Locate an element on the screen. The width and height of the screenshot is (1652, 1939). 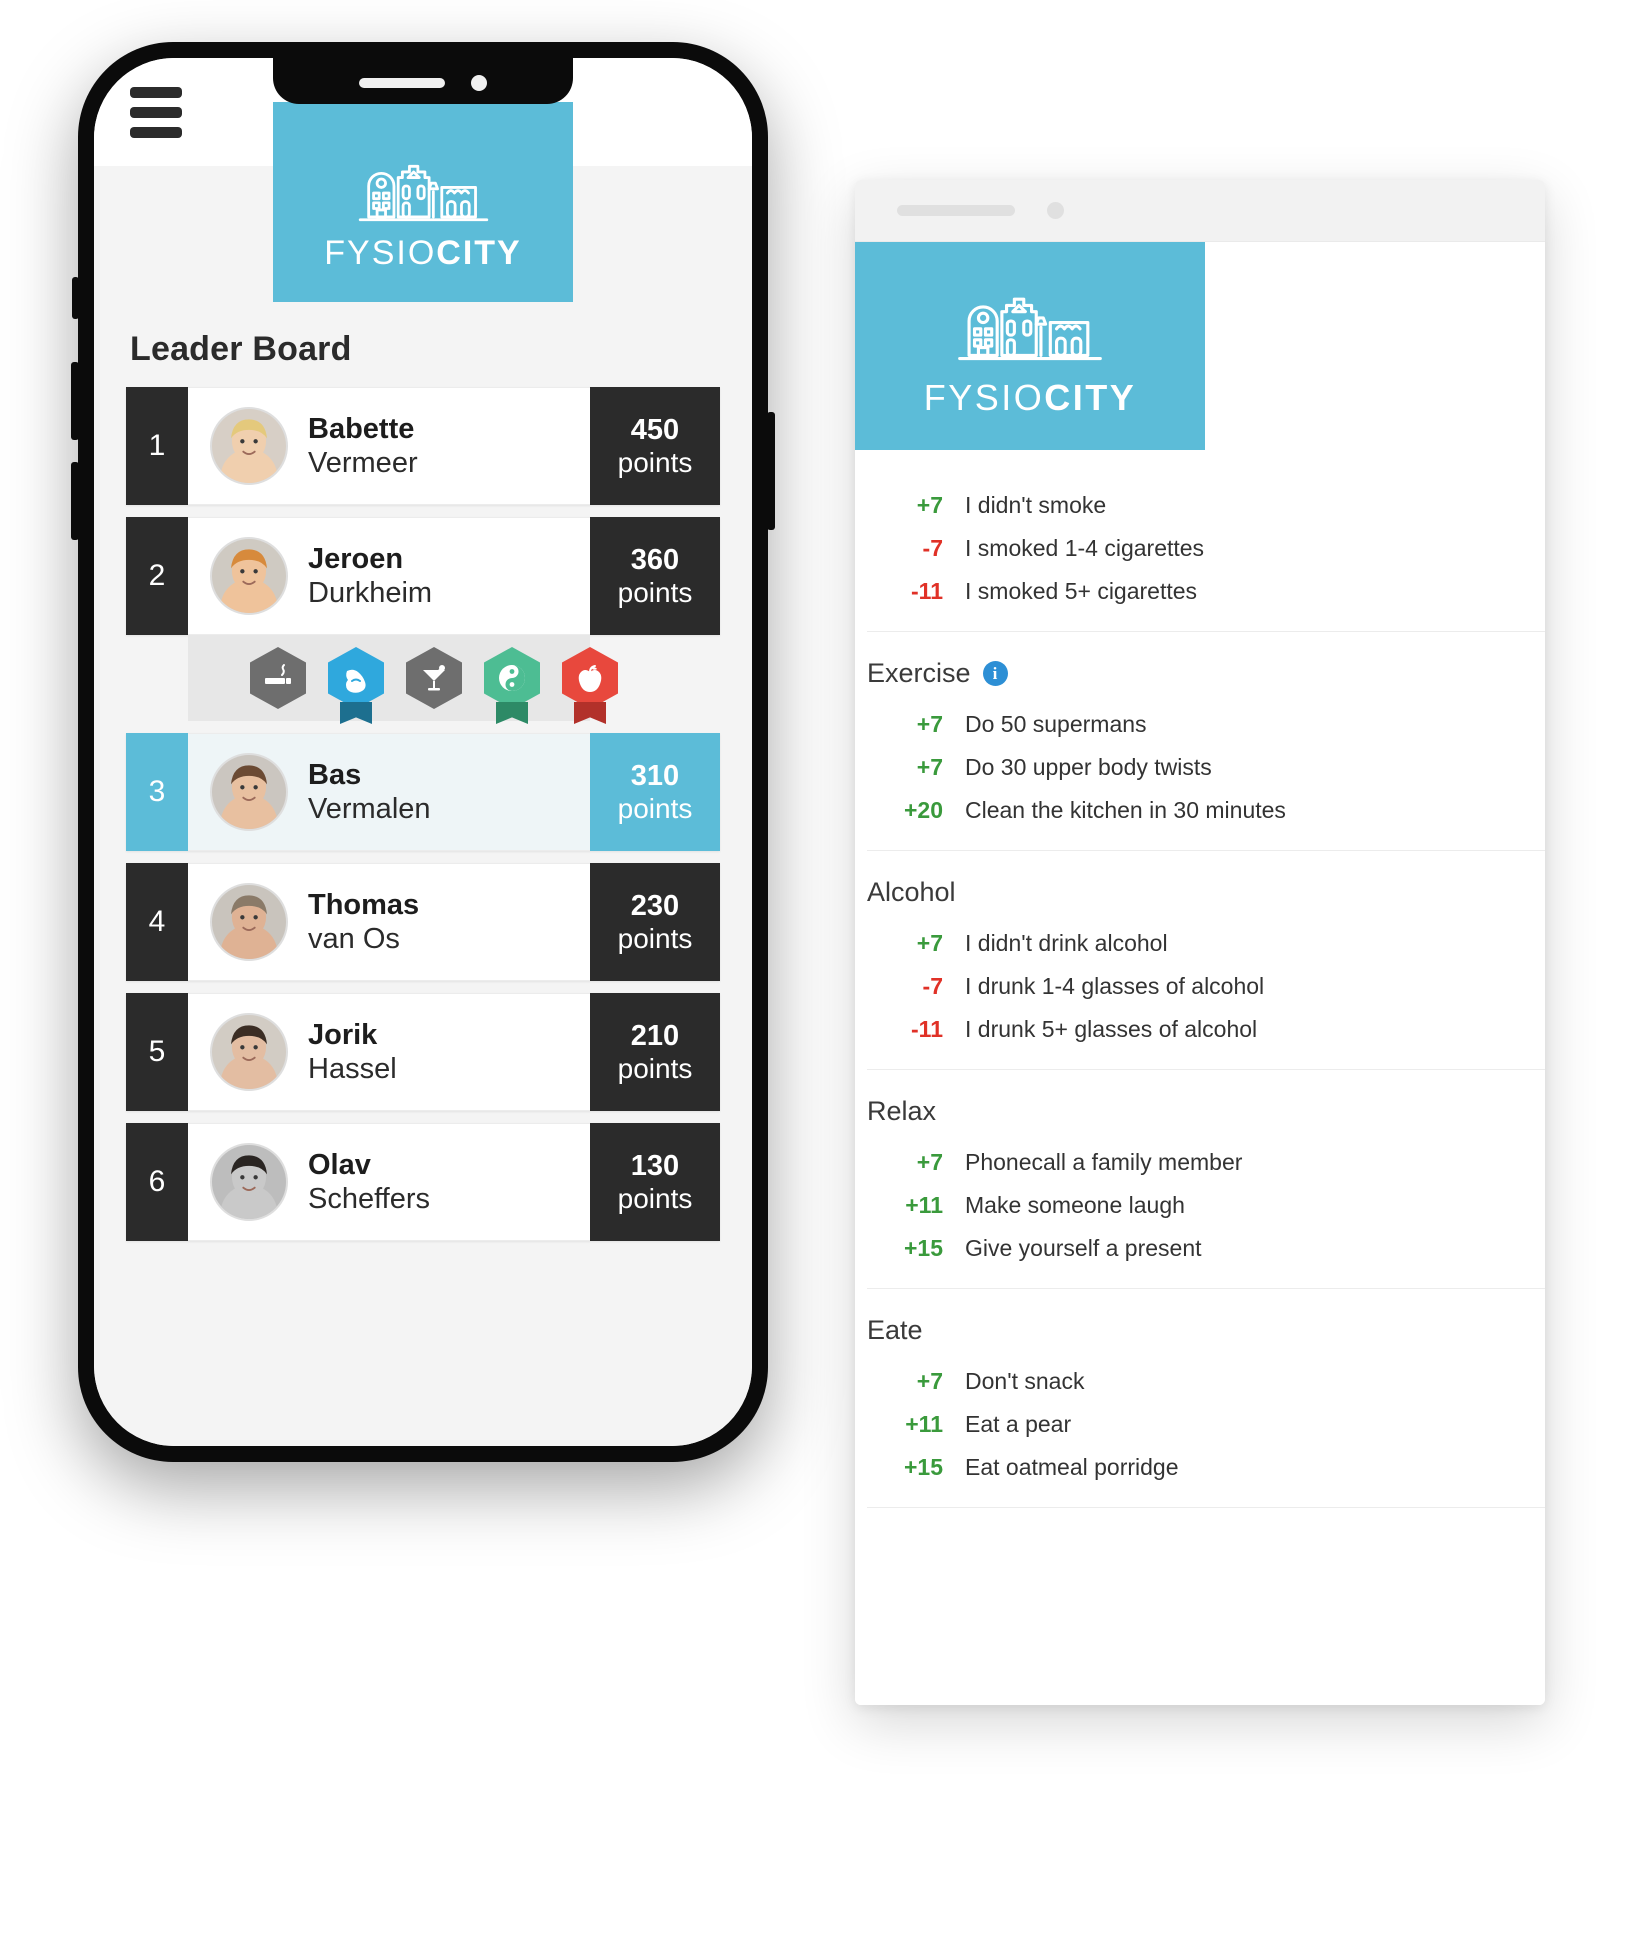
player-info: Thomas van Os is located at coordinates (389, 922).